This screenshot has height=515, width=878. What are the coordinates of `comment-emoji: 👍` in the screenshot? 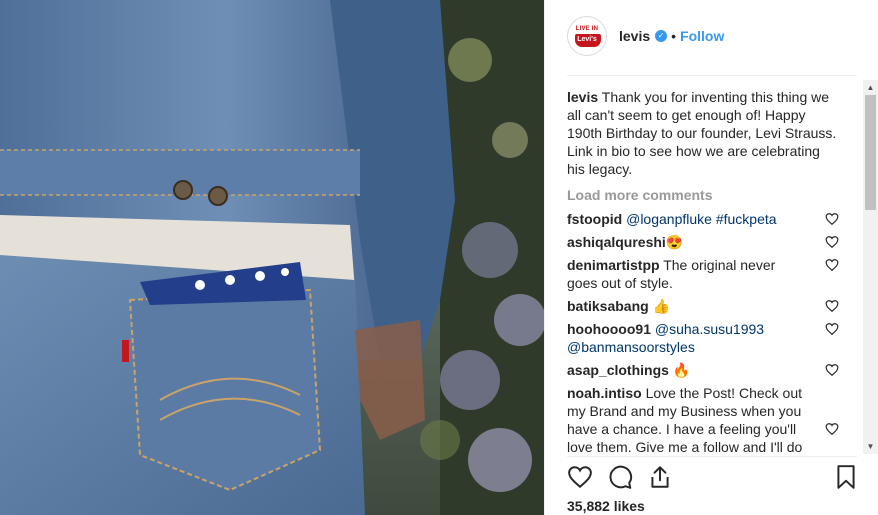 It's located at (661, 306).